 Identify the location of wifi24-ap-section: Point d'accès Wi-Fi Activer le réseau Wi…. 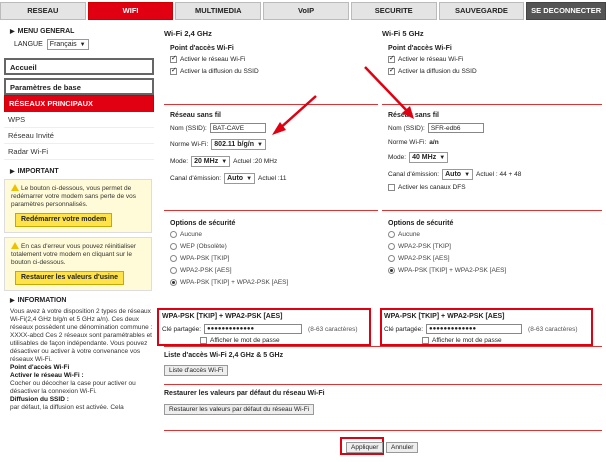
(277, 62).